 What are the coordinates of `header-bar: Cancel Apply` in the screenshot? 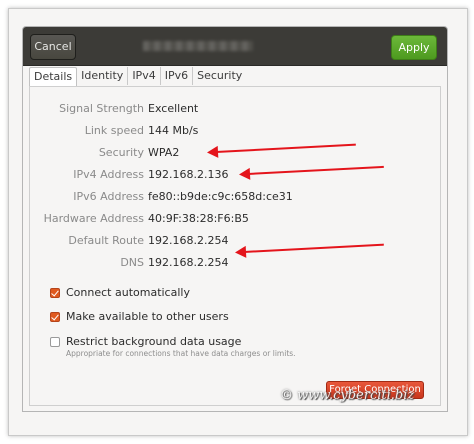 It's located at (235, 46).